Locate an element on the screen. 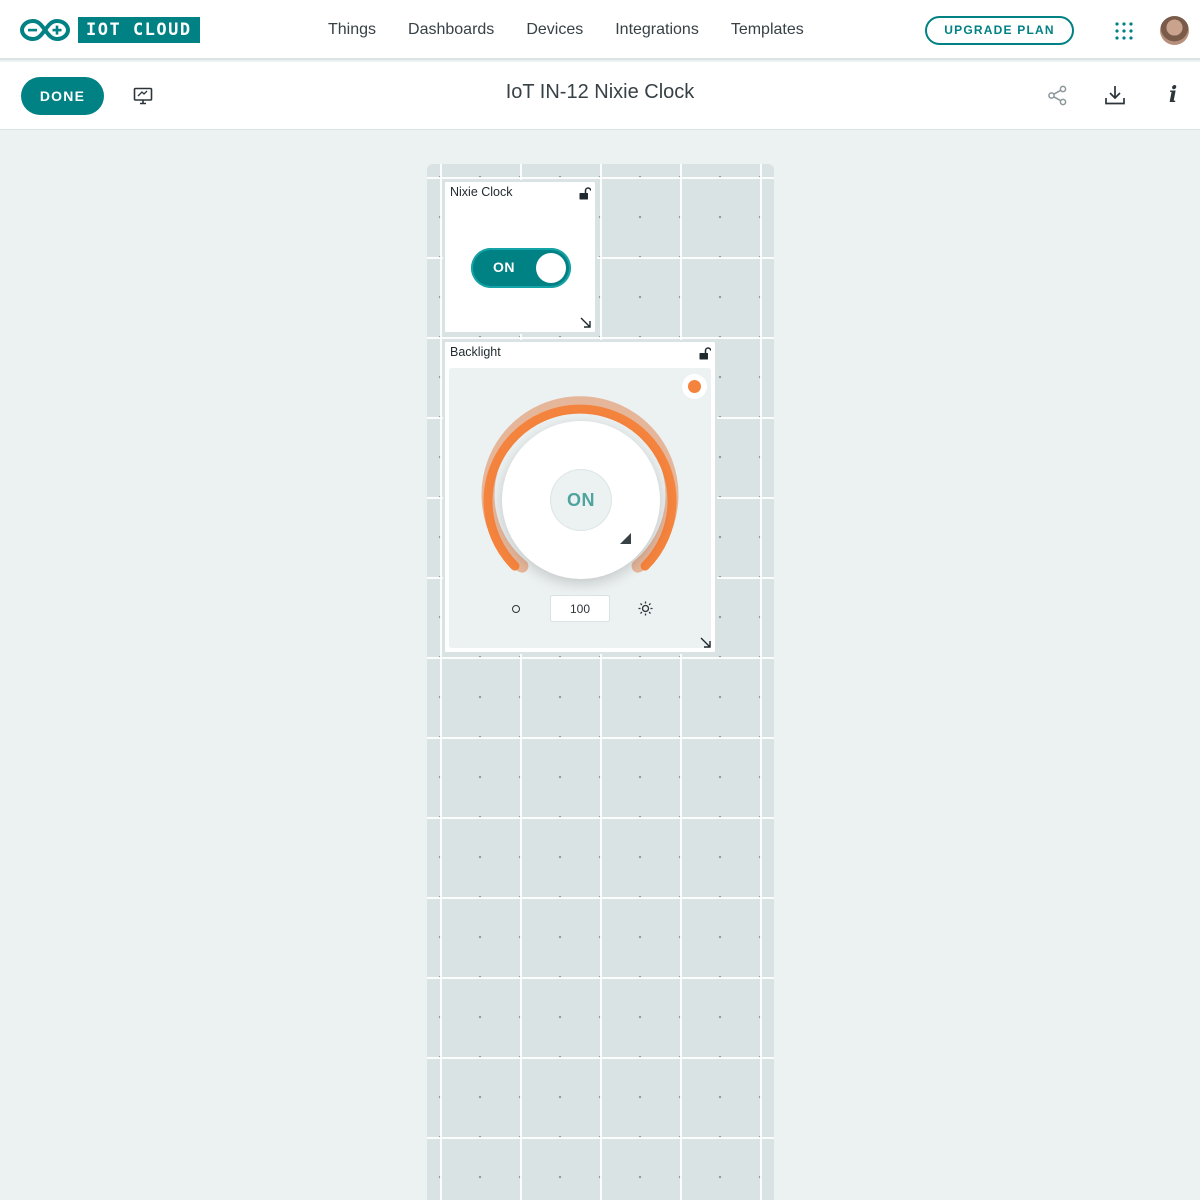  dashboard-toolbar: DONE IoT IN-12 Nixie Clock i is located at coordinates (600, 96).